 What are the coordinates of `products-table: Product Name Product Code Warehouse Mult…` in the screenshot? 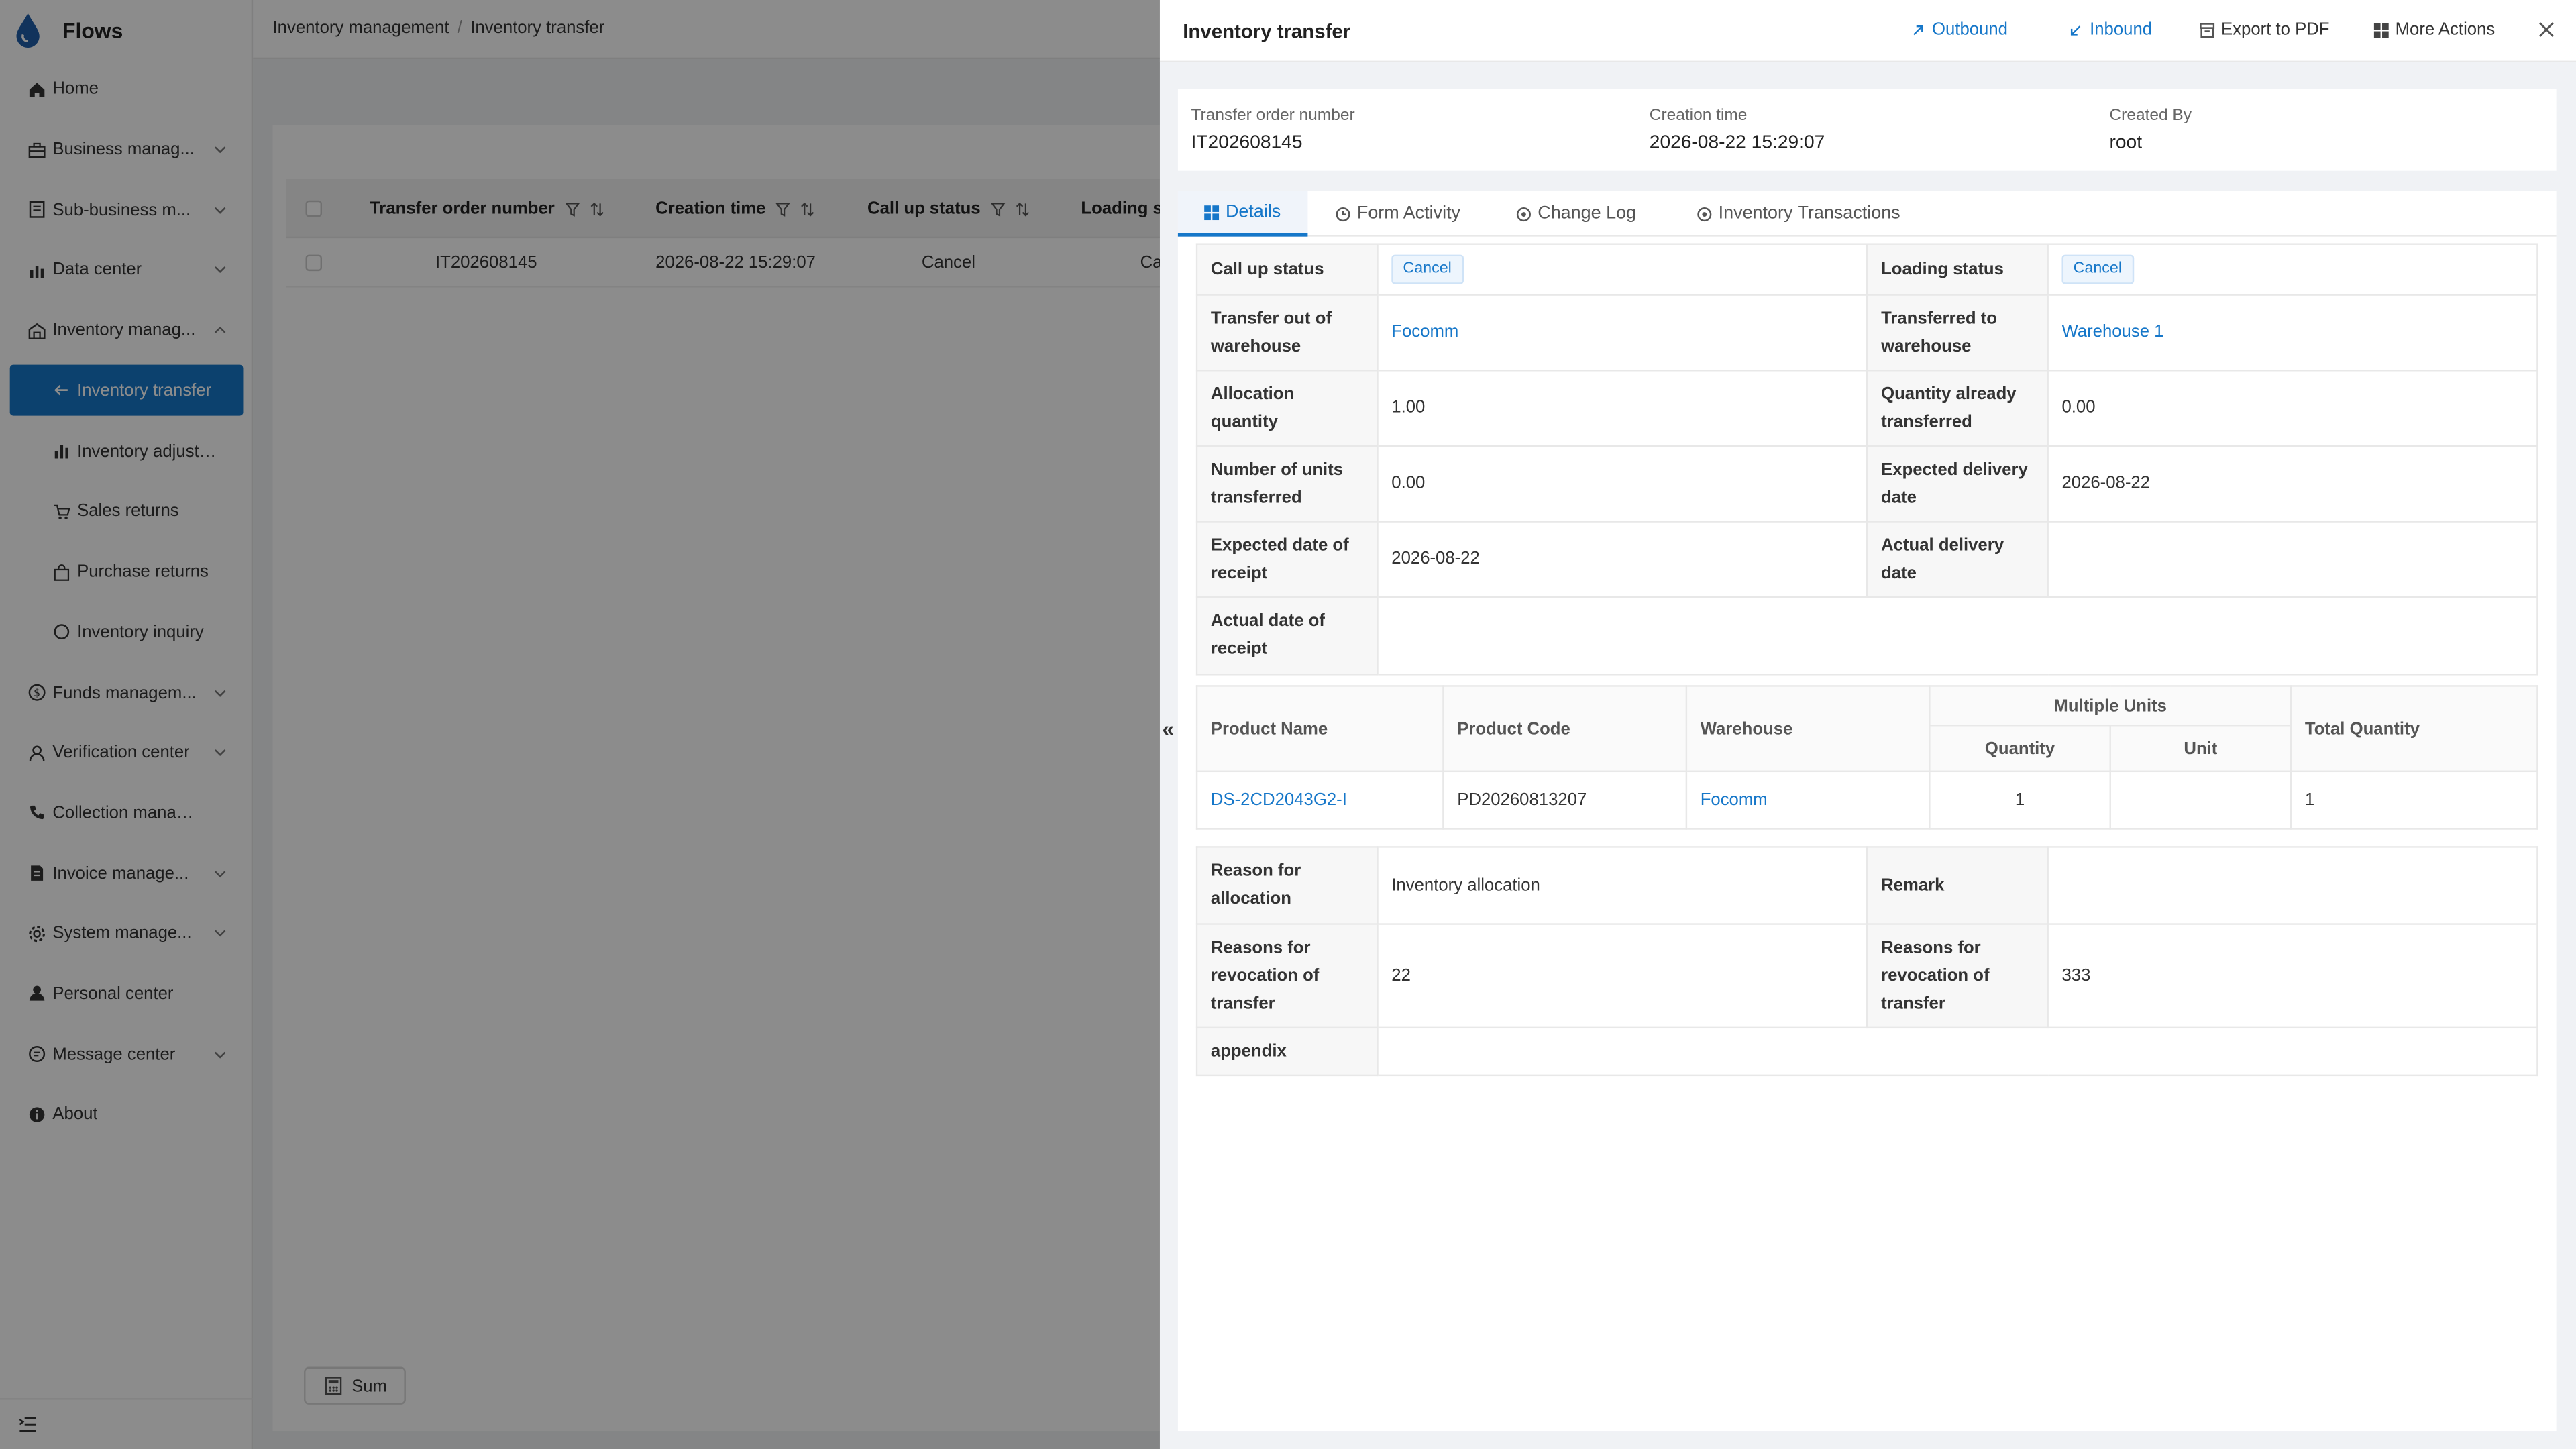 It's located at (1866, 757).